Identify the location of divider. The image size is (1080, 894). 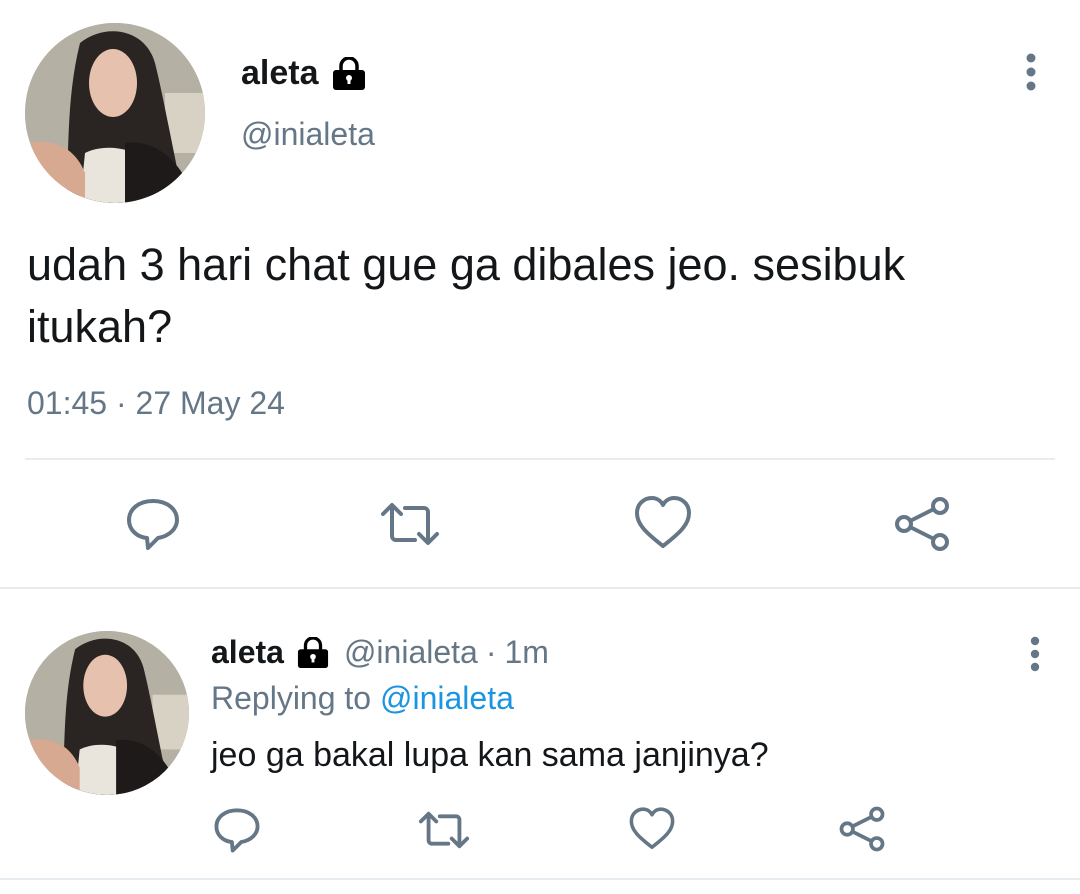
(540, 459).